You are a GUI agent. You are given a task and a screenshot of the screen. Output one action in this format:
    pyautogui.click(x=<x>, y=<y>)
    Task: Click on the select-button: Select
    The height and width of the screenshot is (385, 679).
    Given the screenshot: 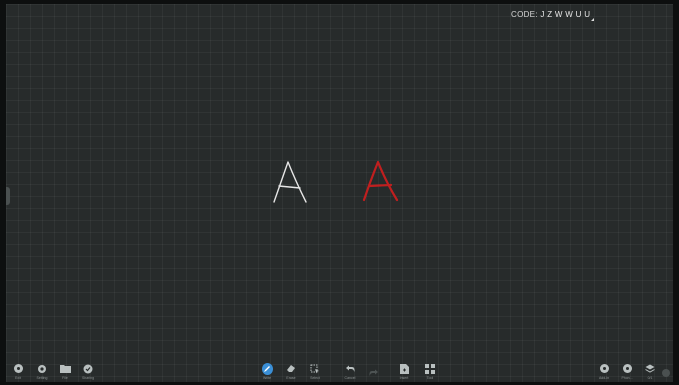 What is the action you would take?
    pyautogui.click(x=315, y=371)
    